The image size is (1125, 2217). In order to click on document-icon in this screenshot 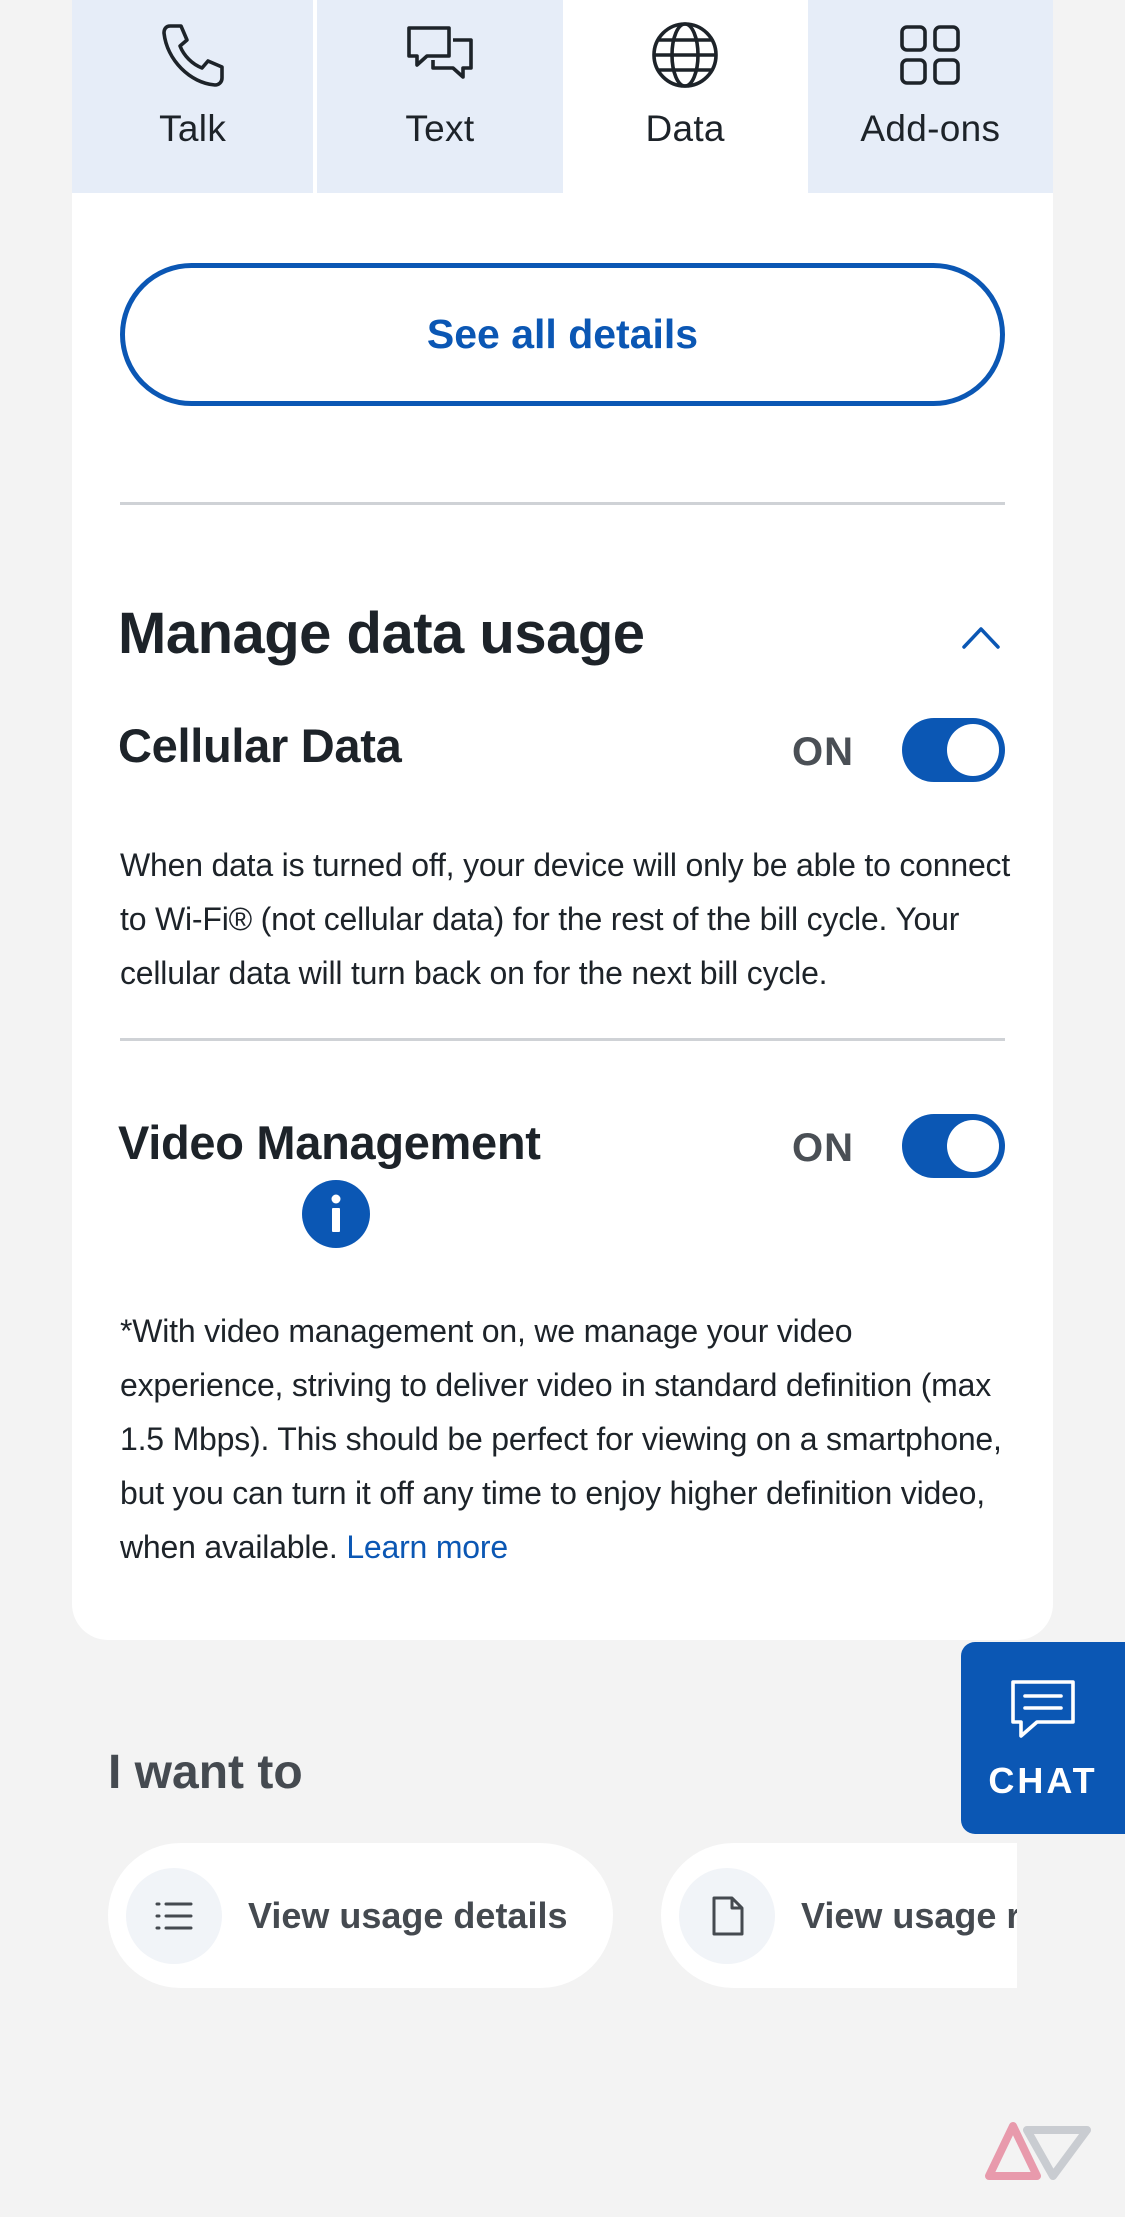, I will do `click(728, 1915)`.